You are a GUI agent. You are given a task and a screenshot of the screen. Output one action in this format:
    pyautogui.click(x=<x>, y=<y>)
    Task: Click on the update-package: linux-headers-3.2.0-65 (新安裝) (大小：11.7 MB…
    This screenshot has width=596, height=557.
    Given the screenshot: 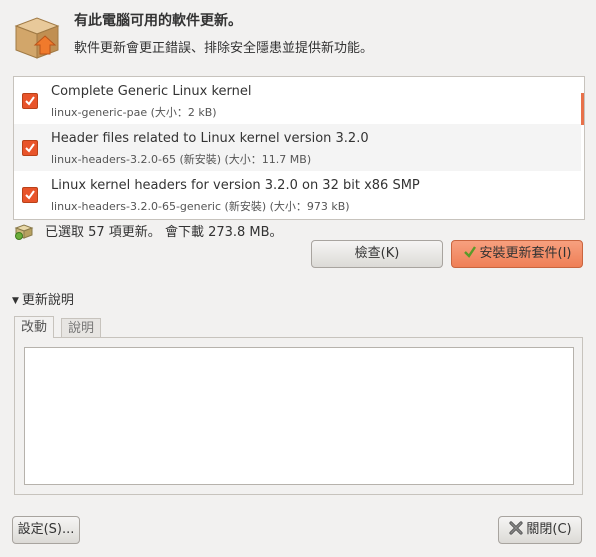 What is the action you would take?
    pyautogui.click(x=181, y=159)
    